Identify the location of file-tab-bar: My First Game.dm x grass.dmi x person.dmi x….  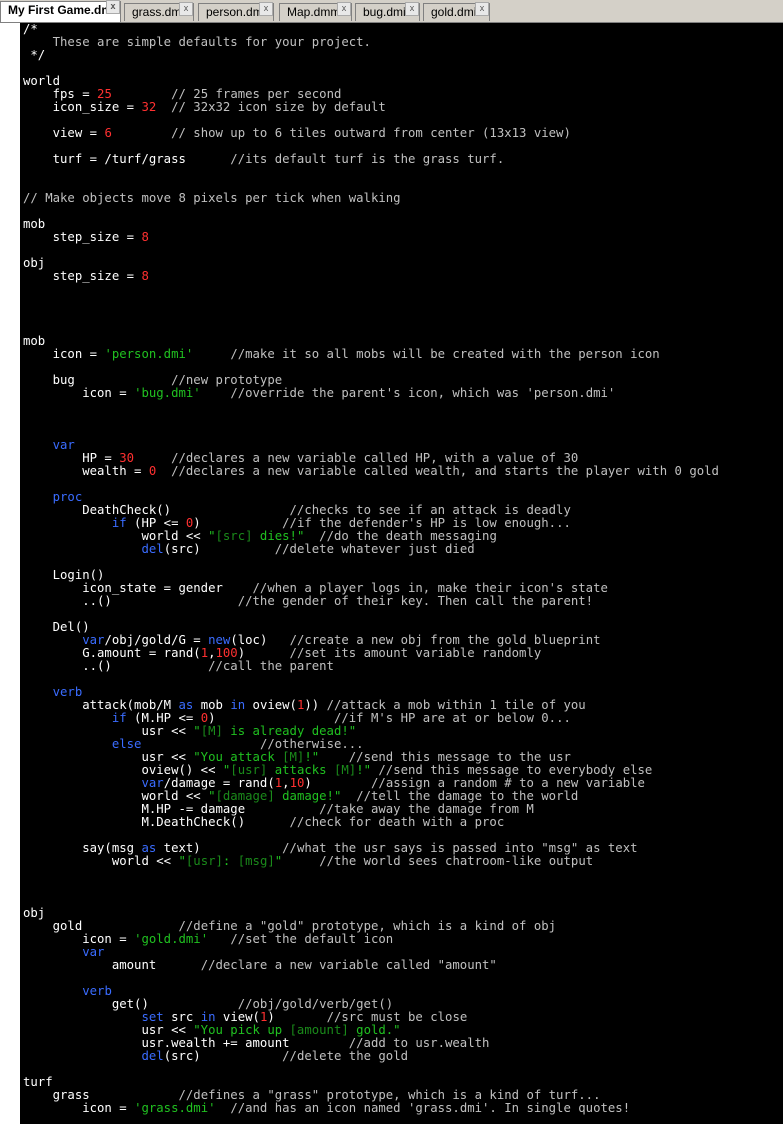
(391, 11).